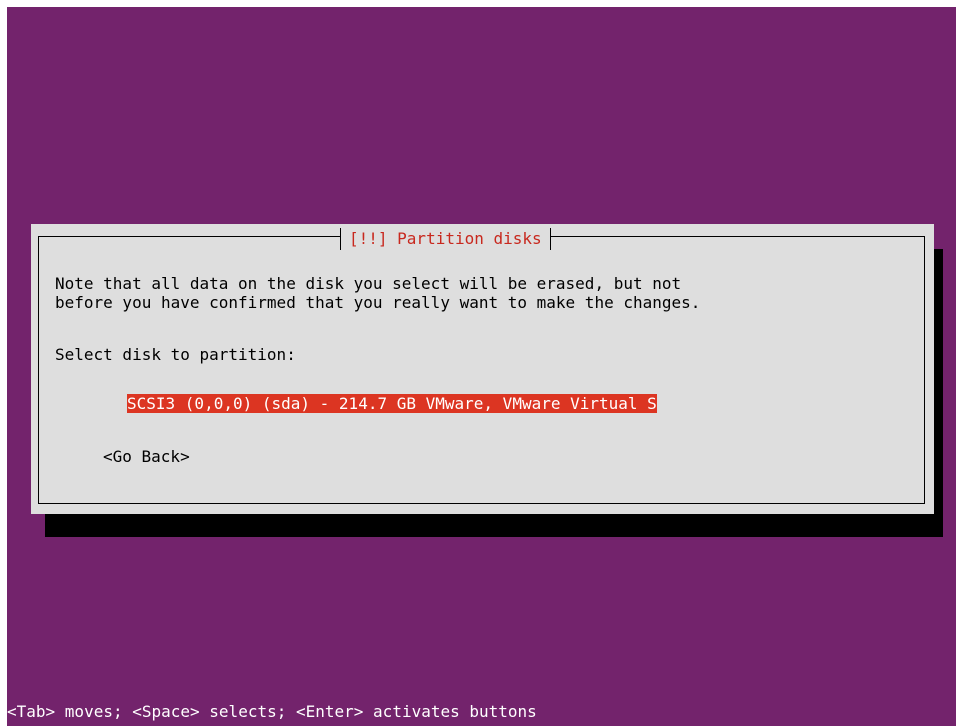  What do you see at coordinates (445, 239) in the screenshot?
I see `dialog-title: [!!] Partition disks` at bounding box center [445, 239].